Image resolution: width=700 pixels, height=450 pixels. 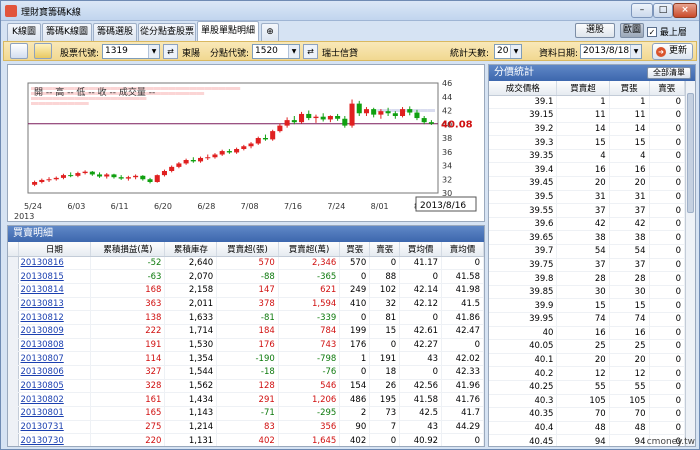 I want to click on stock-code-input: 1319 ▼, so click(x=131, y=51).